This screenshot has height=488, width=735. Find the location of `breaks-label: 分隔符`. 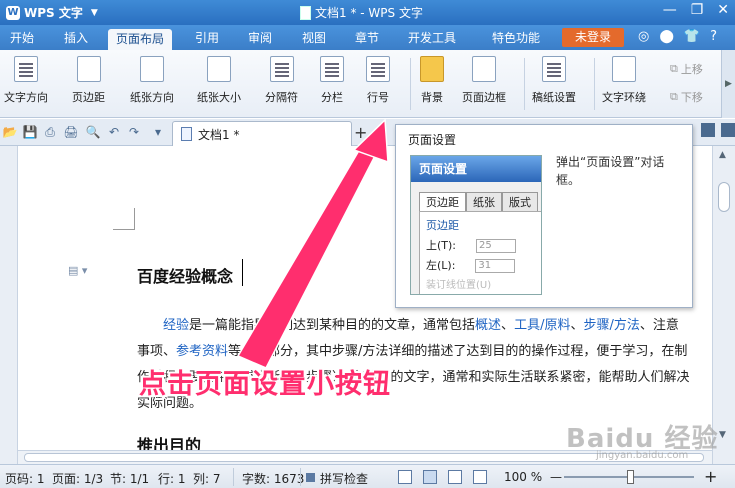

breaks-label: 分隔符 is located at coordinates (281, 97).